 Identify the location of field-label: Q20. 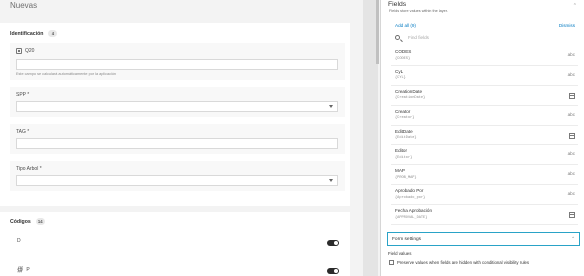
(30, 51).